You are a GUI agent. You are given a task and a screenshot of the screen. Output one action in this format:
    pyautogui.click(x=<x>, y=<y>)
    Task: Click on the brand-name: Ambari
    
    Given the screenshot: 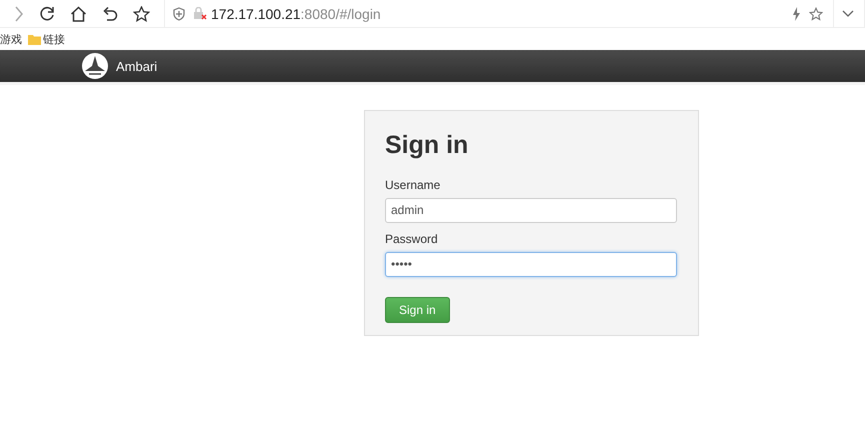 What is the action you would take?
    pyautogui.click(x=137, y=66)
    